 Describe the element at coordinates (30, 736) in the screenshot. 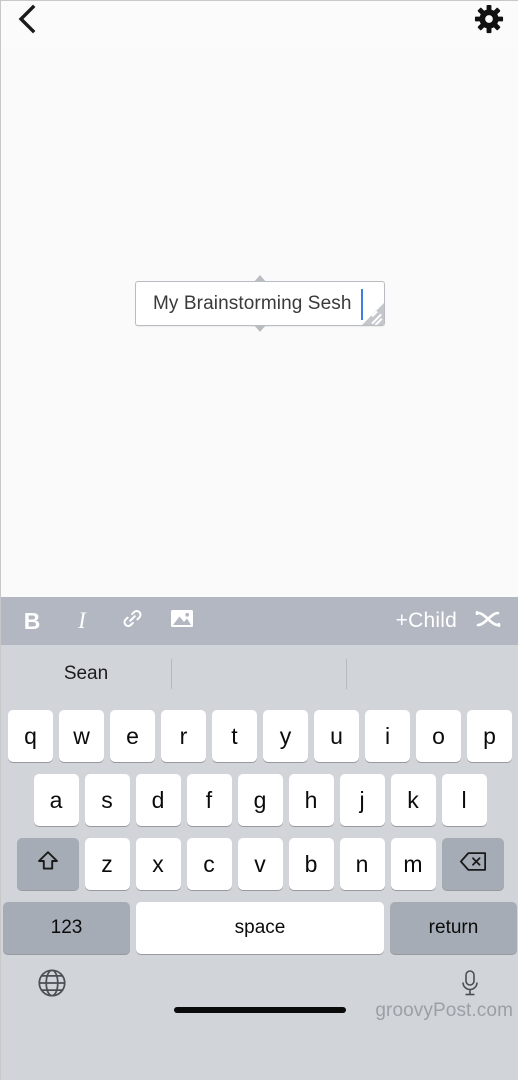

I see `key-q: q` at that location.